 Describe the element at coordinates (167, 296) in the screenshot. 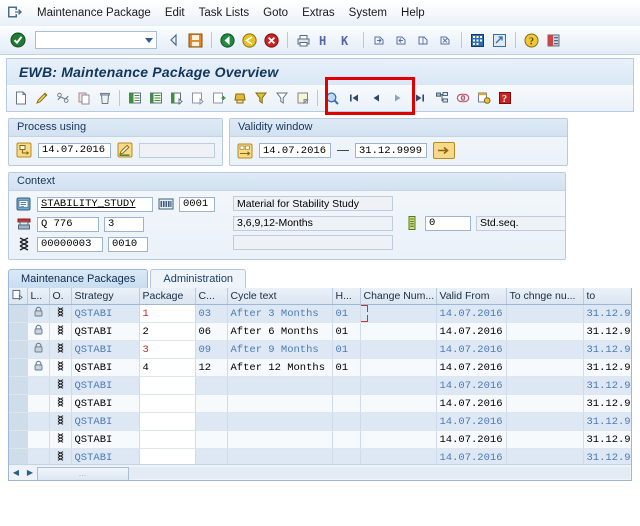

I see `grid-column-header-package: Package` at that location.